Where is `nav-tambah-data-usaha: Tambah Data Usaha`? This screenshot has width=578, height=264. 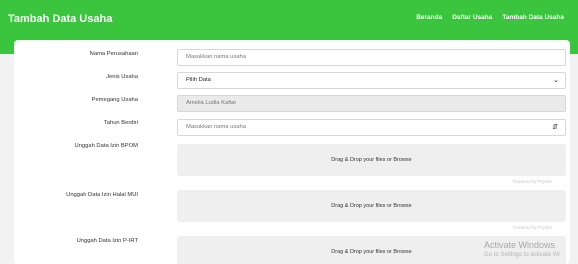 nav-tambah-data-usaha: Tambah Data Usaha is located at coordinates (533, 17).